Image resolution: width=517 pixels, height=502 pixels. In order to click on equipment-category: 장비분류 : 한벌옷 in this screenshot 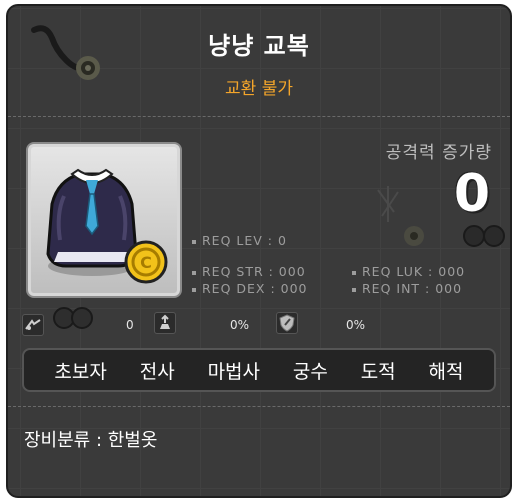, I will do `click(91, 440)`.